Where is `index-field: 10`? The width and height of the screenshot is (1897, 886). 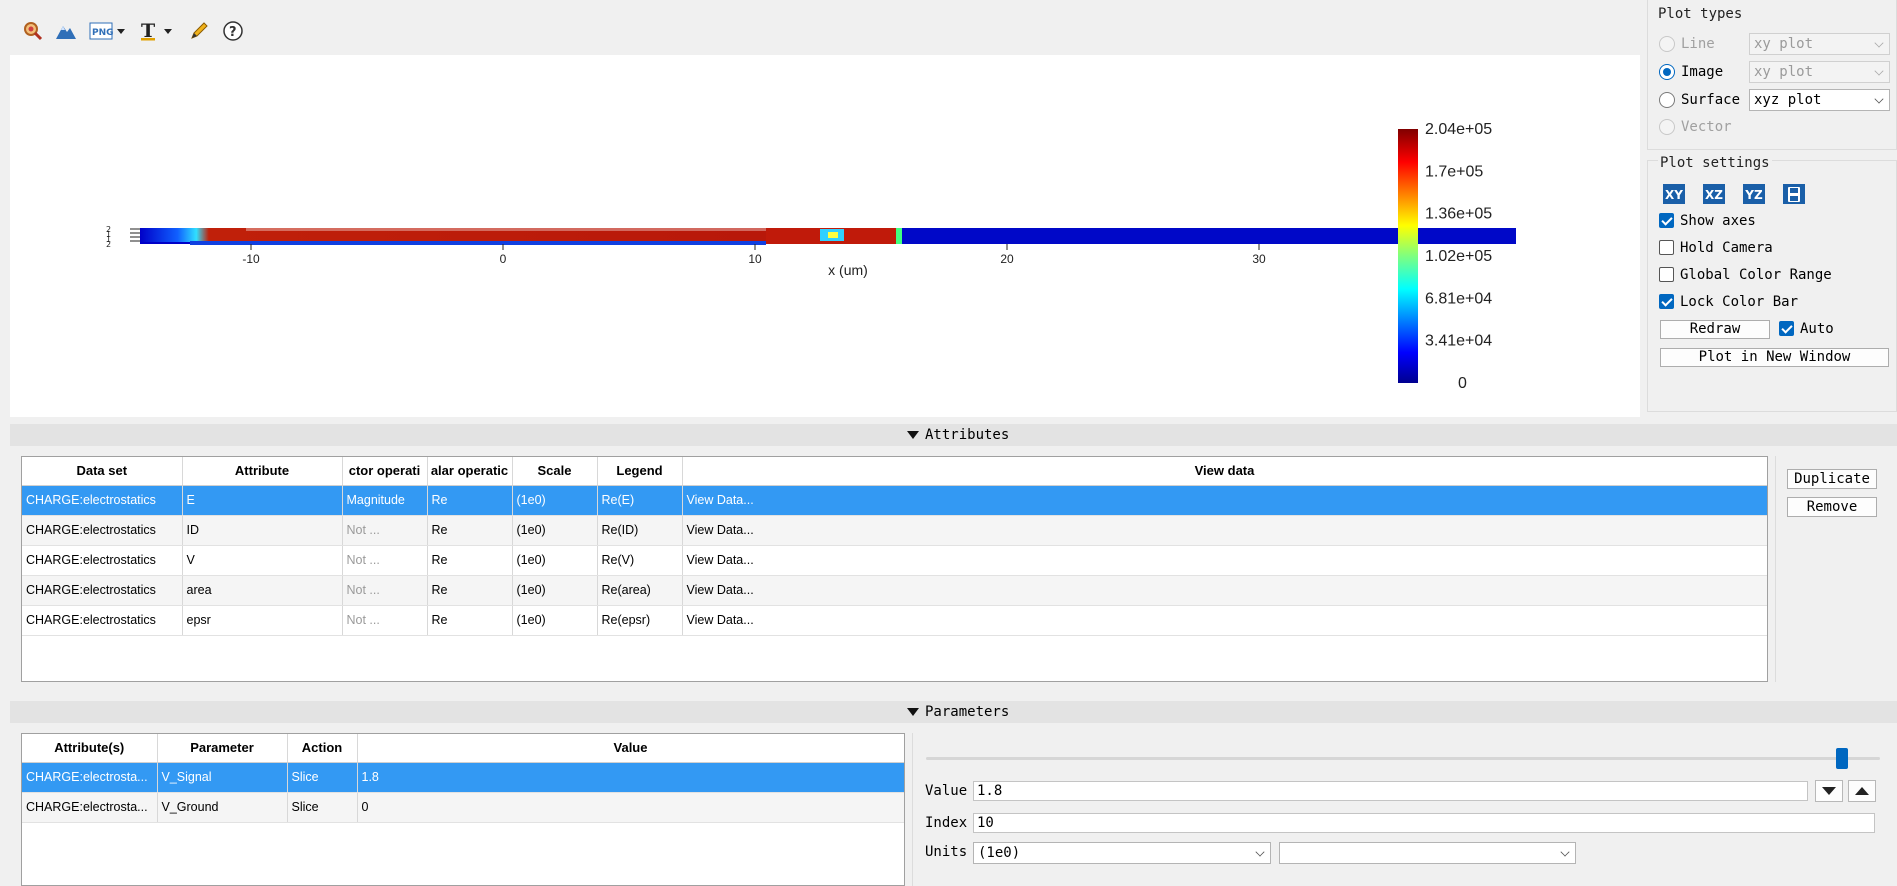
index-field: 10 is located at coordinates (1424, 823).